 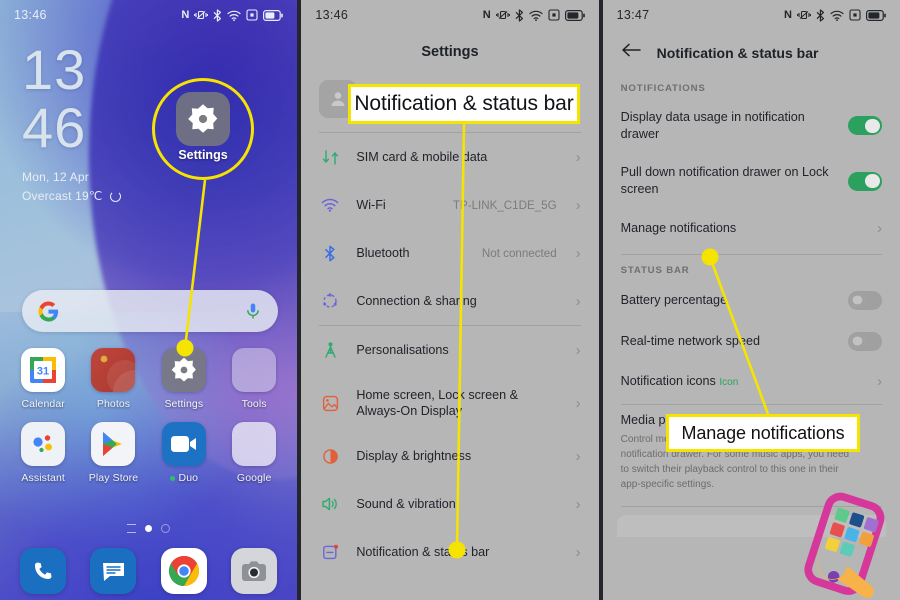 I want to click on section-heading-status-bar: STATUS BAR, so click(x=655, y=270).